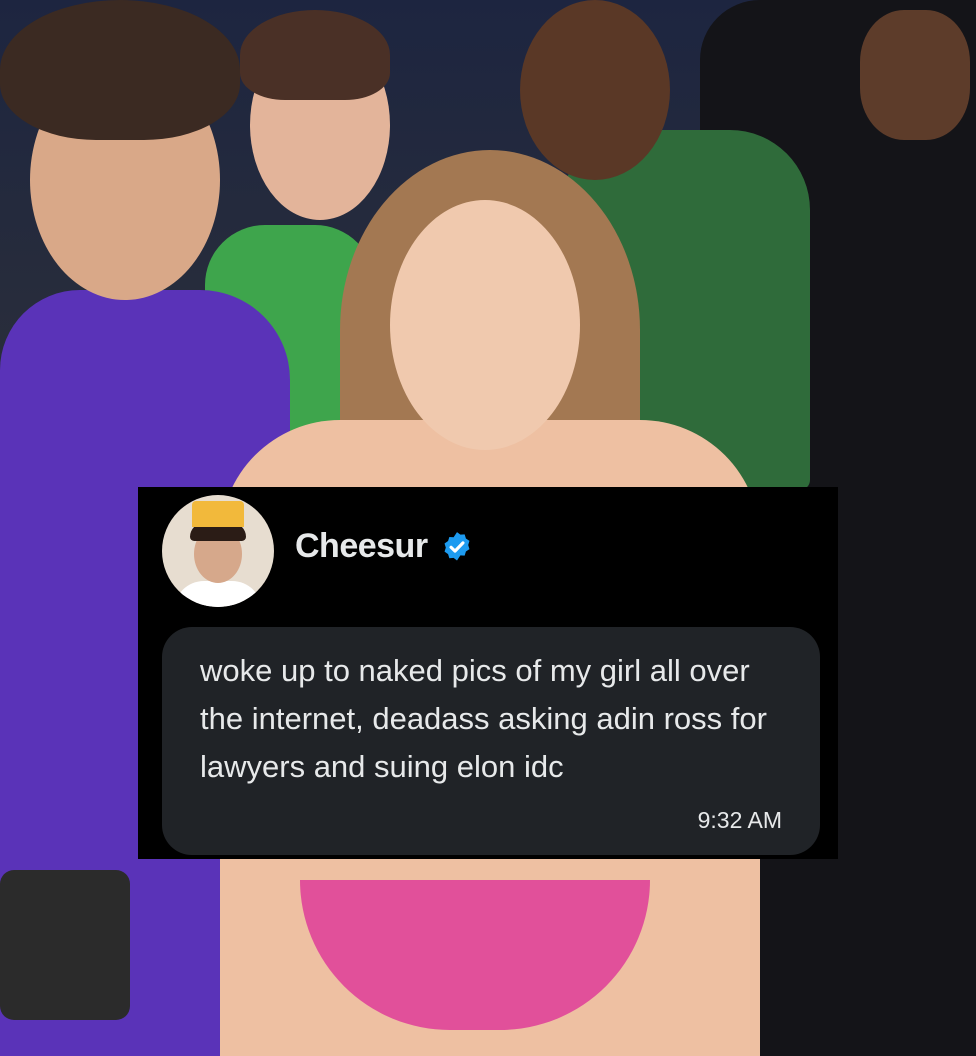 The width and height of the screenshot is (976, 1056). Describe the element at coordinates (915, 75) in the screenshot. I see `person-right-hand` at that location.